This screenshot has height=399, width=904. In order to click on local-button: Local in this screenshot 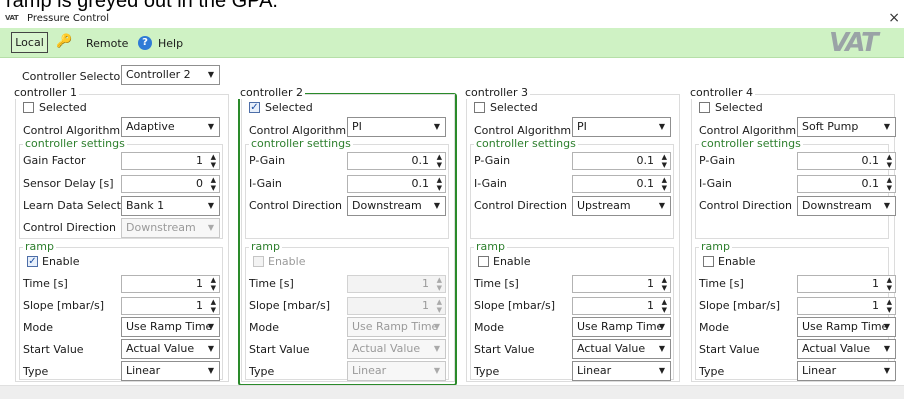, I will do `click(29, 42)`.